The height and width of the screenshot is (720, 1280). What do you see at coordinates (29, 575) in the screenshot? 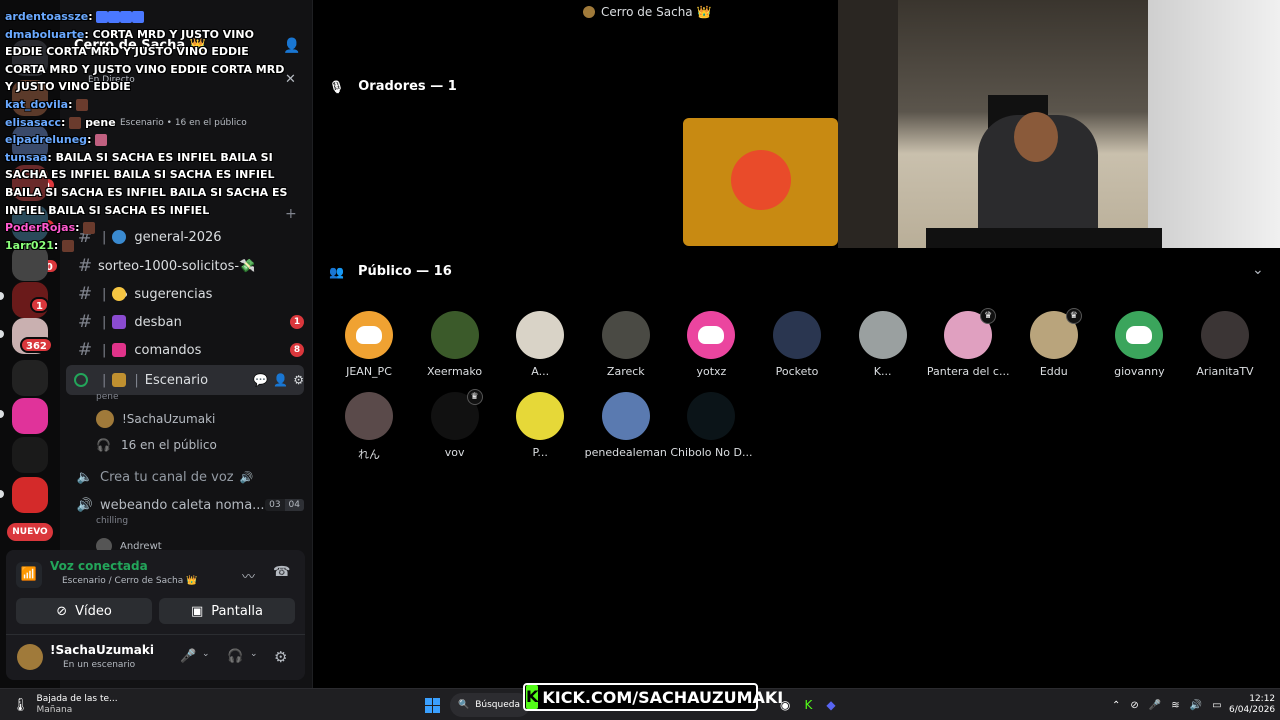
I see `signal-icon: 📶` at bounding box center [29, 575].